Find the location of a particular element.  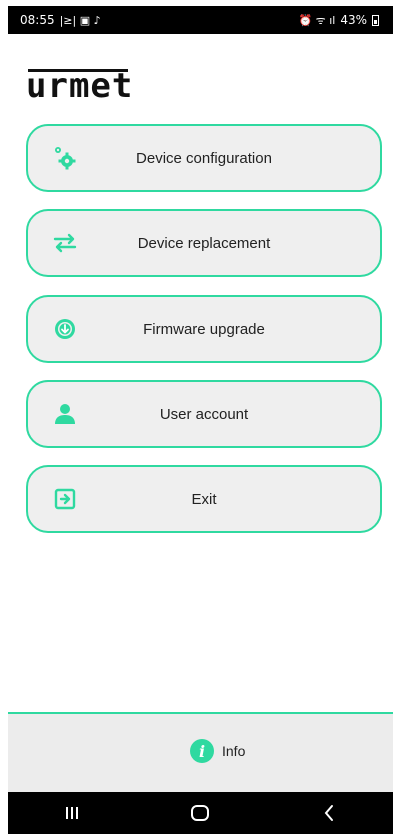

back-icon is located at coordinates (328, 813).